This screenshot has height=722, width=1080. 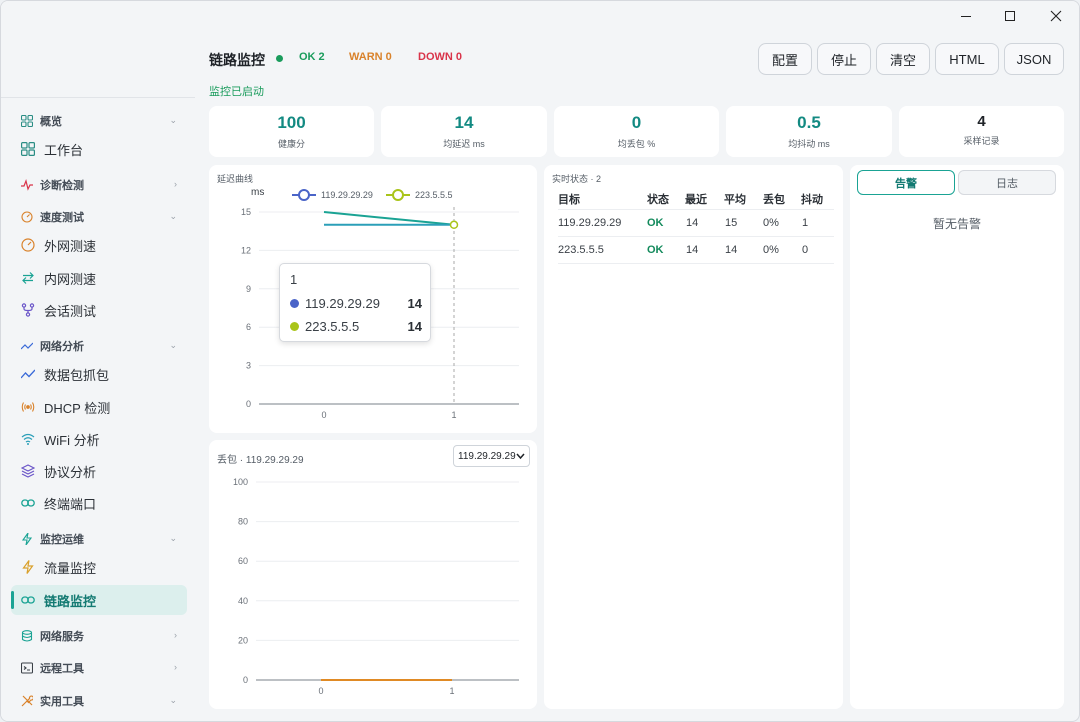 What do you see at coordinates (99, 346) in the screenshot?
I see `nav-group-network-analysis: 网络分析 ⌄` at bounding box center [99, 346].